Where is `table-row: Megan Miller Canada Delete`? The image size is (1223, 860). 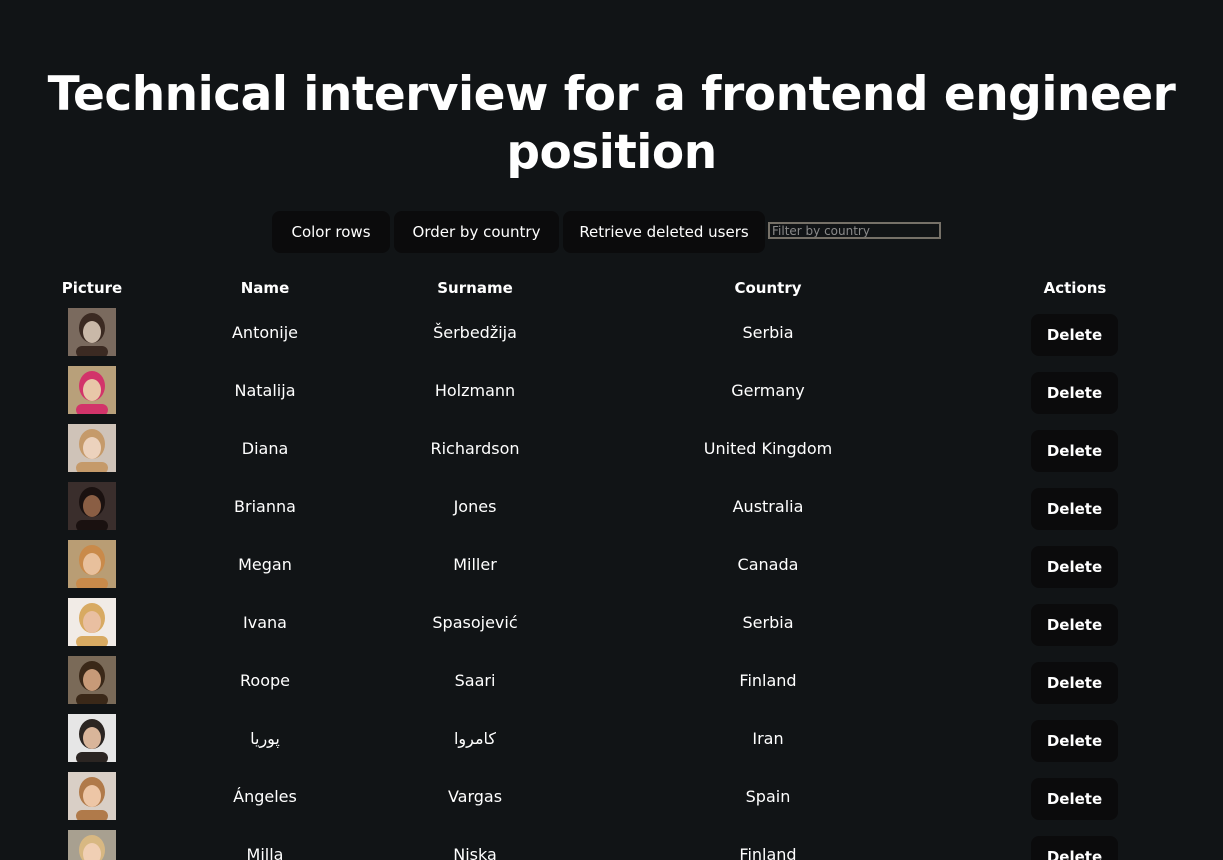
table-row: Megan Miller Canada Delete is located at coordinates (611, 565).